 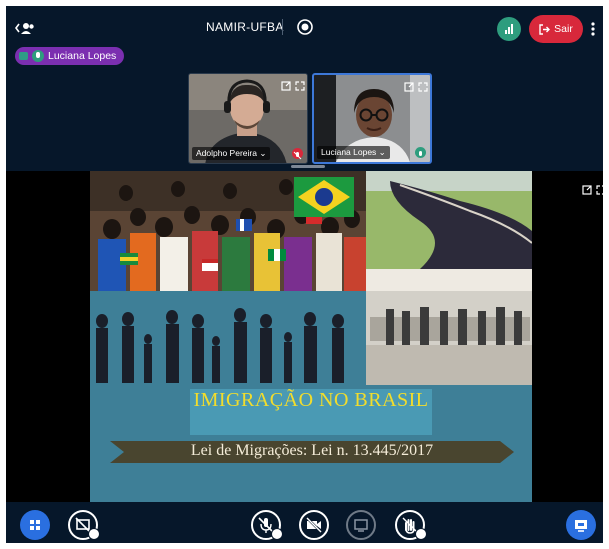 I want to click on screen-share-off-icon, so click(x=84, y=525).